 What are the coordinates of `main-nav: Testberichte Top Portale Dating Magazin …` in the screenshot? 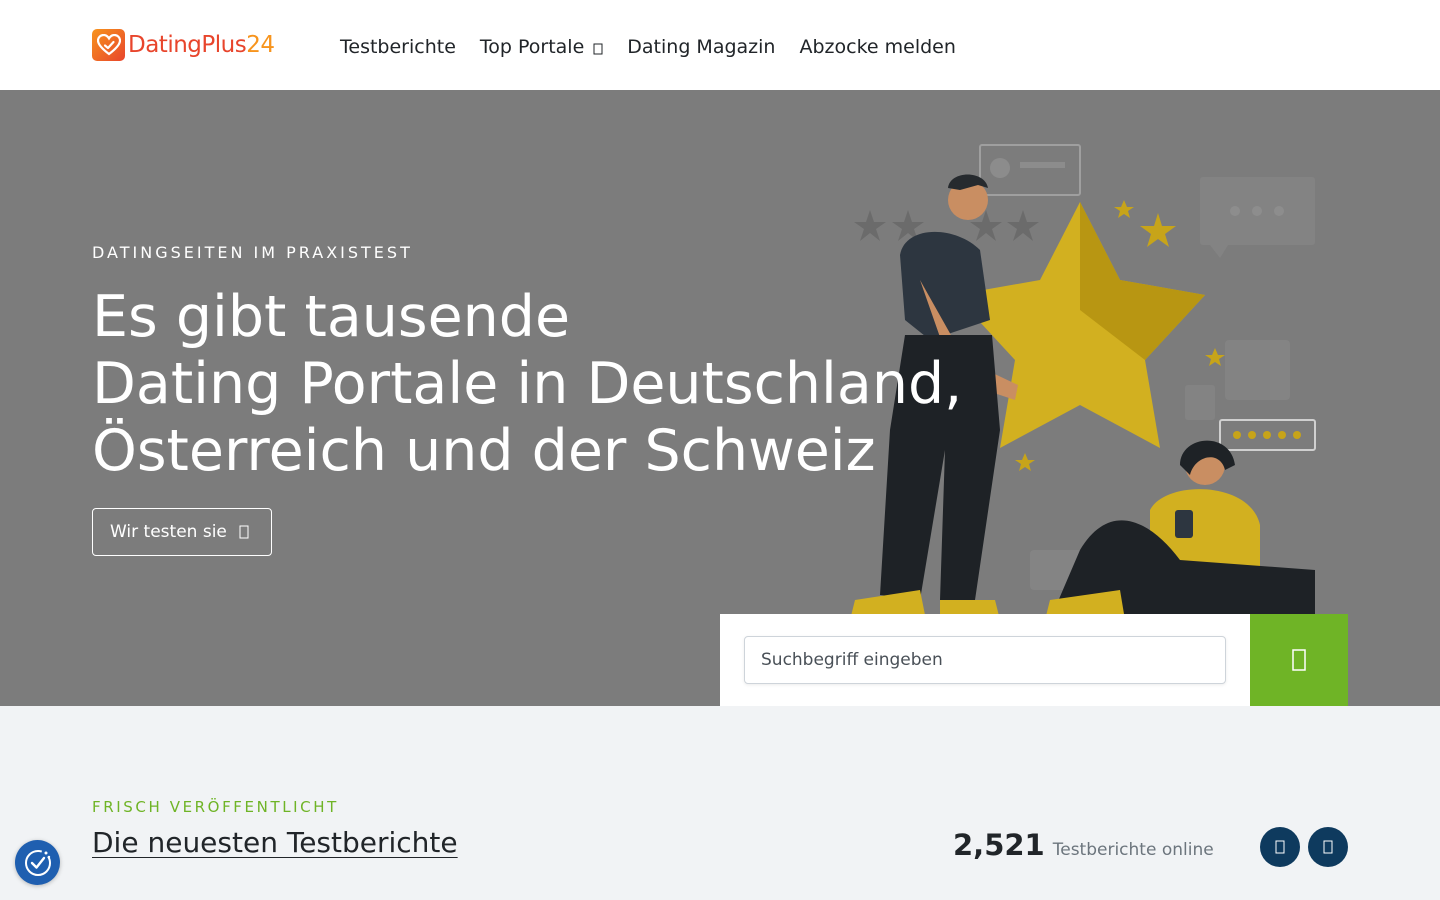 It's located at (660, 47).